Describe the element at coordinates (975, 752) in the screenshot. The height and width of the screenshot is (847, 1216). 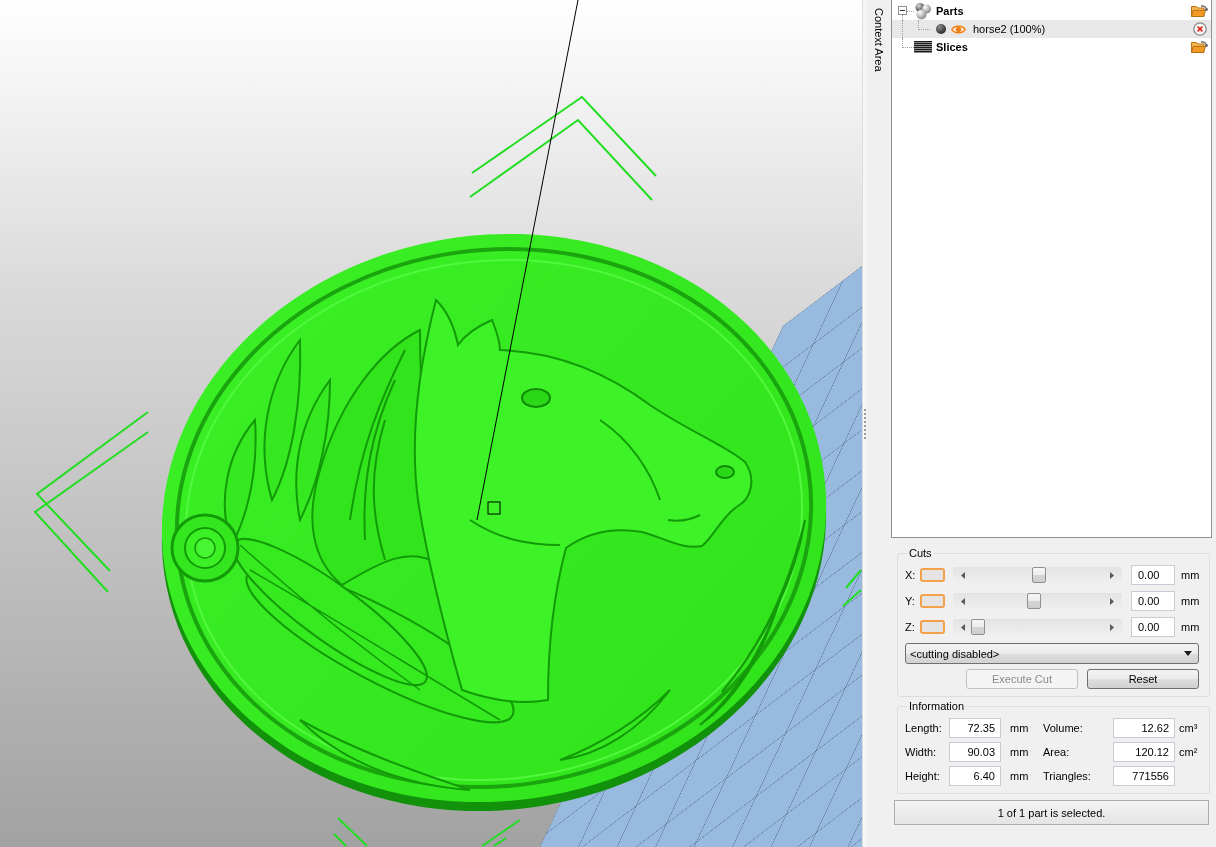
I see `value-field: 90.03` at that location.